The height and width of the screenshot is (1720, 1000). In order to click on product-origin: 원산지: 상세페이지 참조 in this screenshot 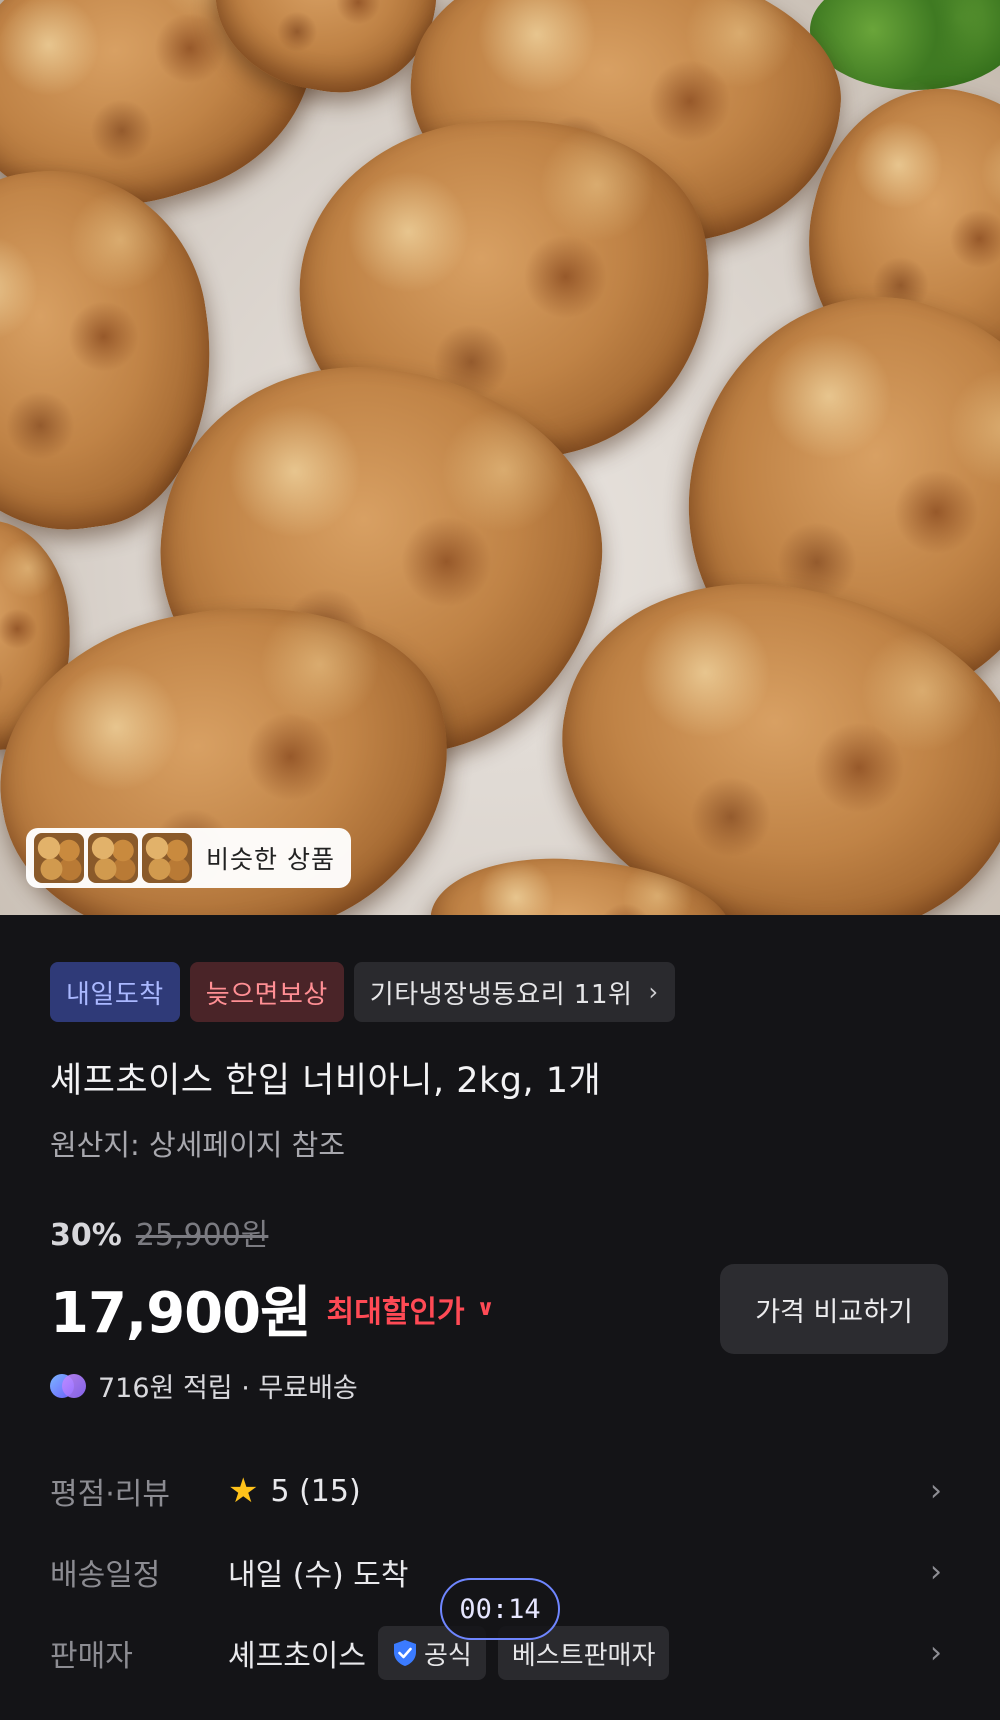, I will do `click(198, 1145)`.